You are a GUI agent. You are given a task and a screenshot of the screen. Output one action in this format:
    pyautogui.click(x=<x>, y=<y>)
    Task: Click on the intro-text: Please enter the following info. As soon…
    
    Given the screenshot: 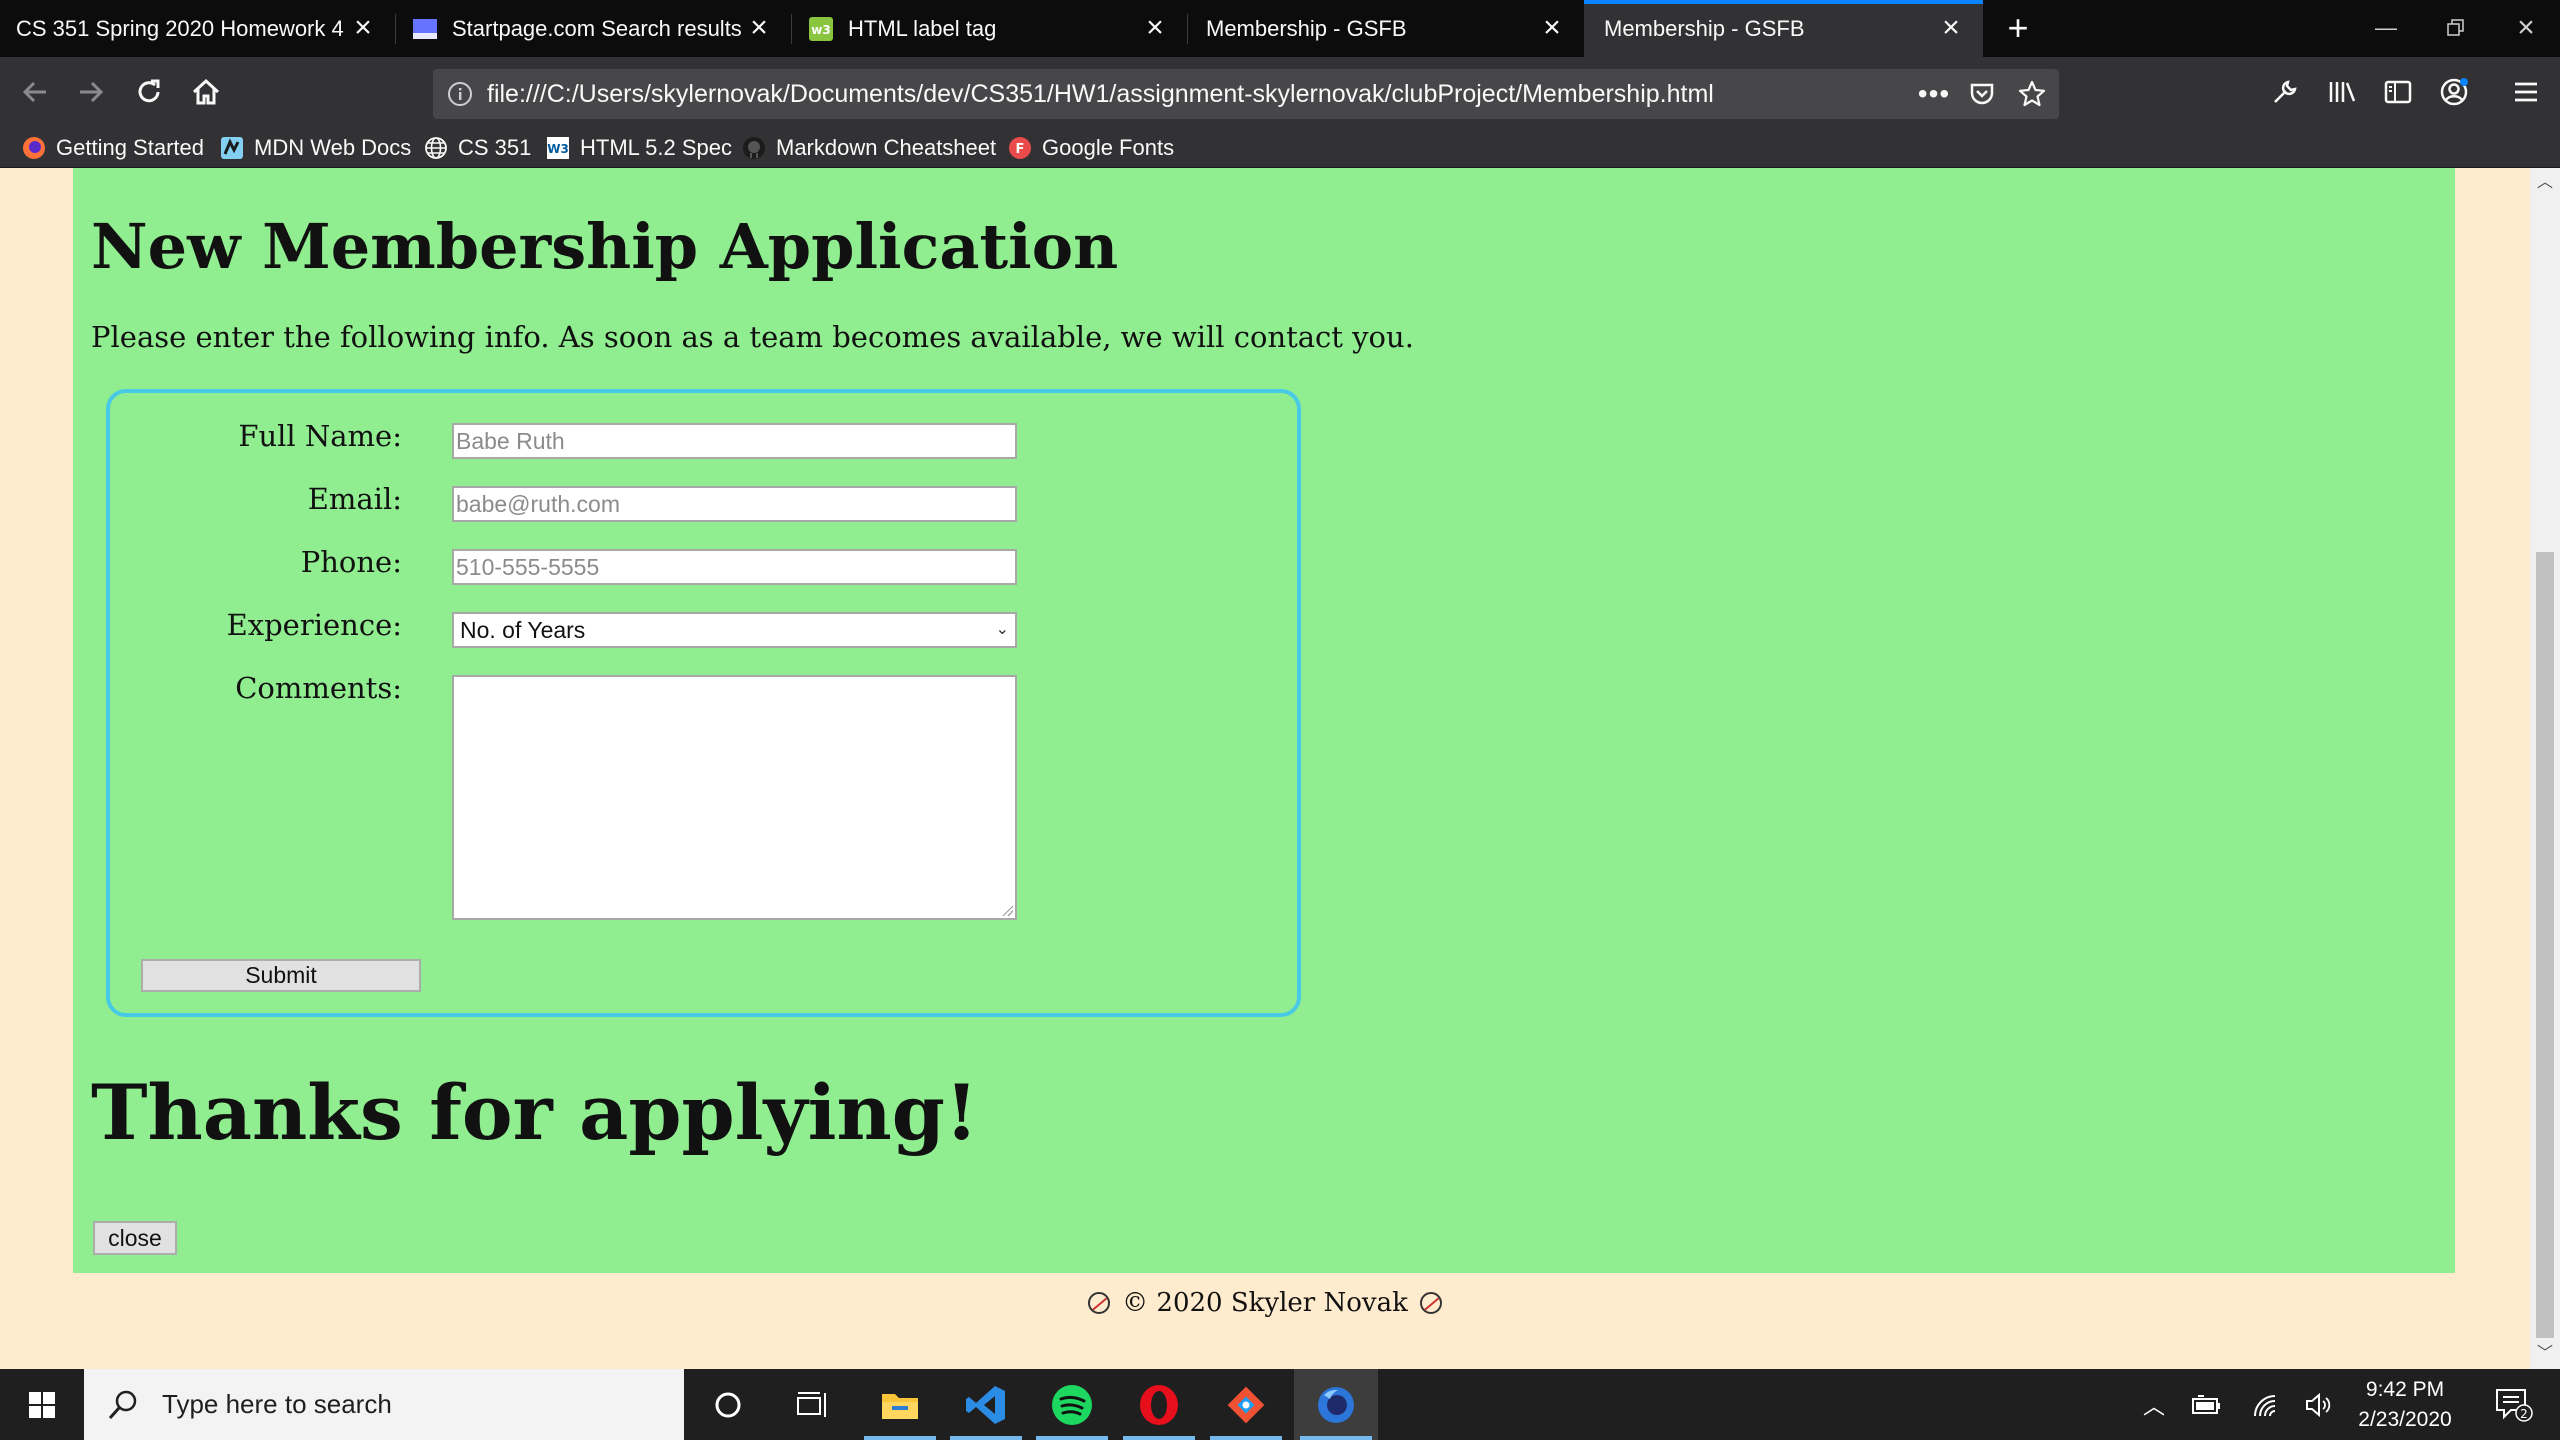 What is the action you would take?
    pyautogui.click(x=752, y=337)
    